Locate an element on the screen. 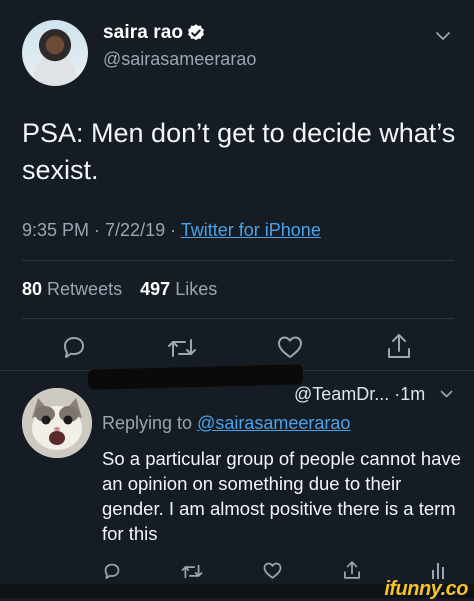  tweet-timestamp: 9:35 PM · 7/22/19 · is located at coordinates (101, 230).